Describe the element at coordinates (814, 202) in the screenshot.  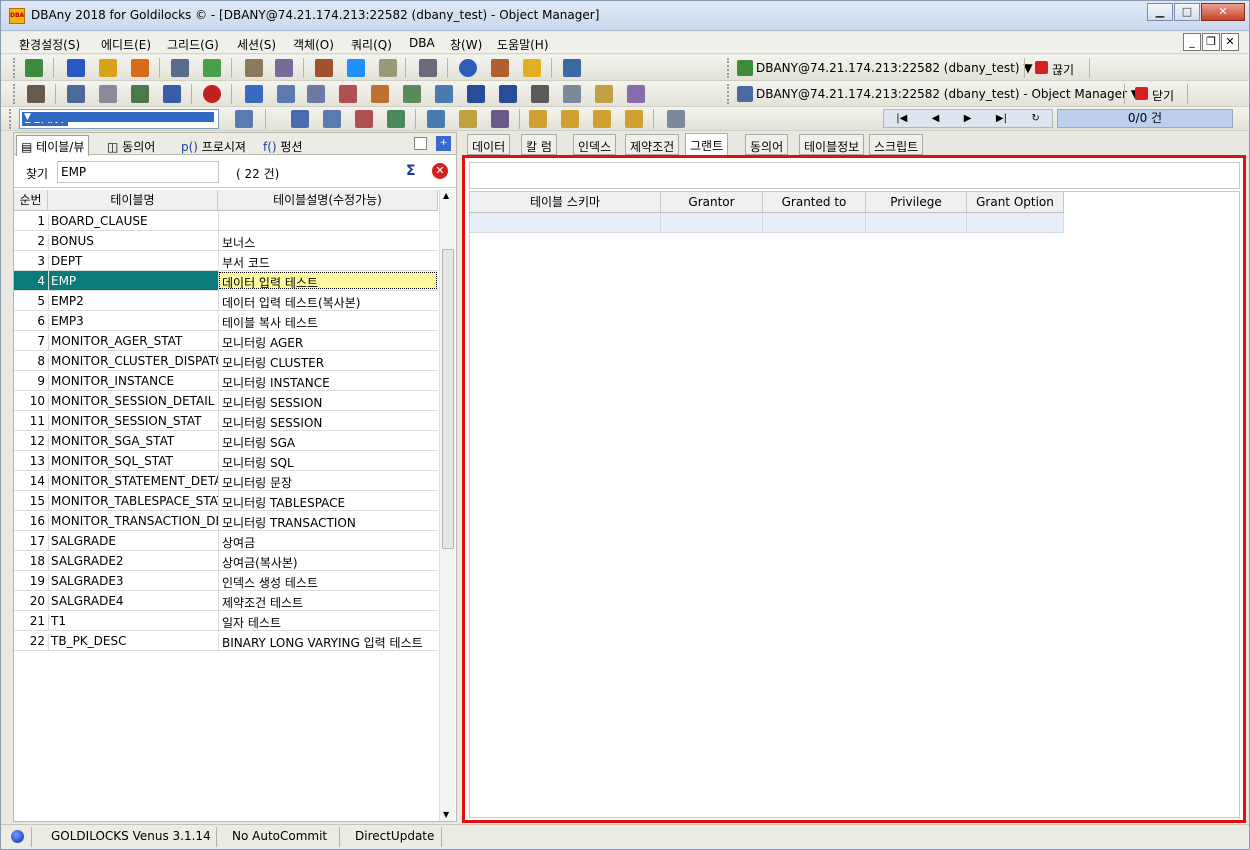
I see `col-header-granted-to: Granted to` at that location.